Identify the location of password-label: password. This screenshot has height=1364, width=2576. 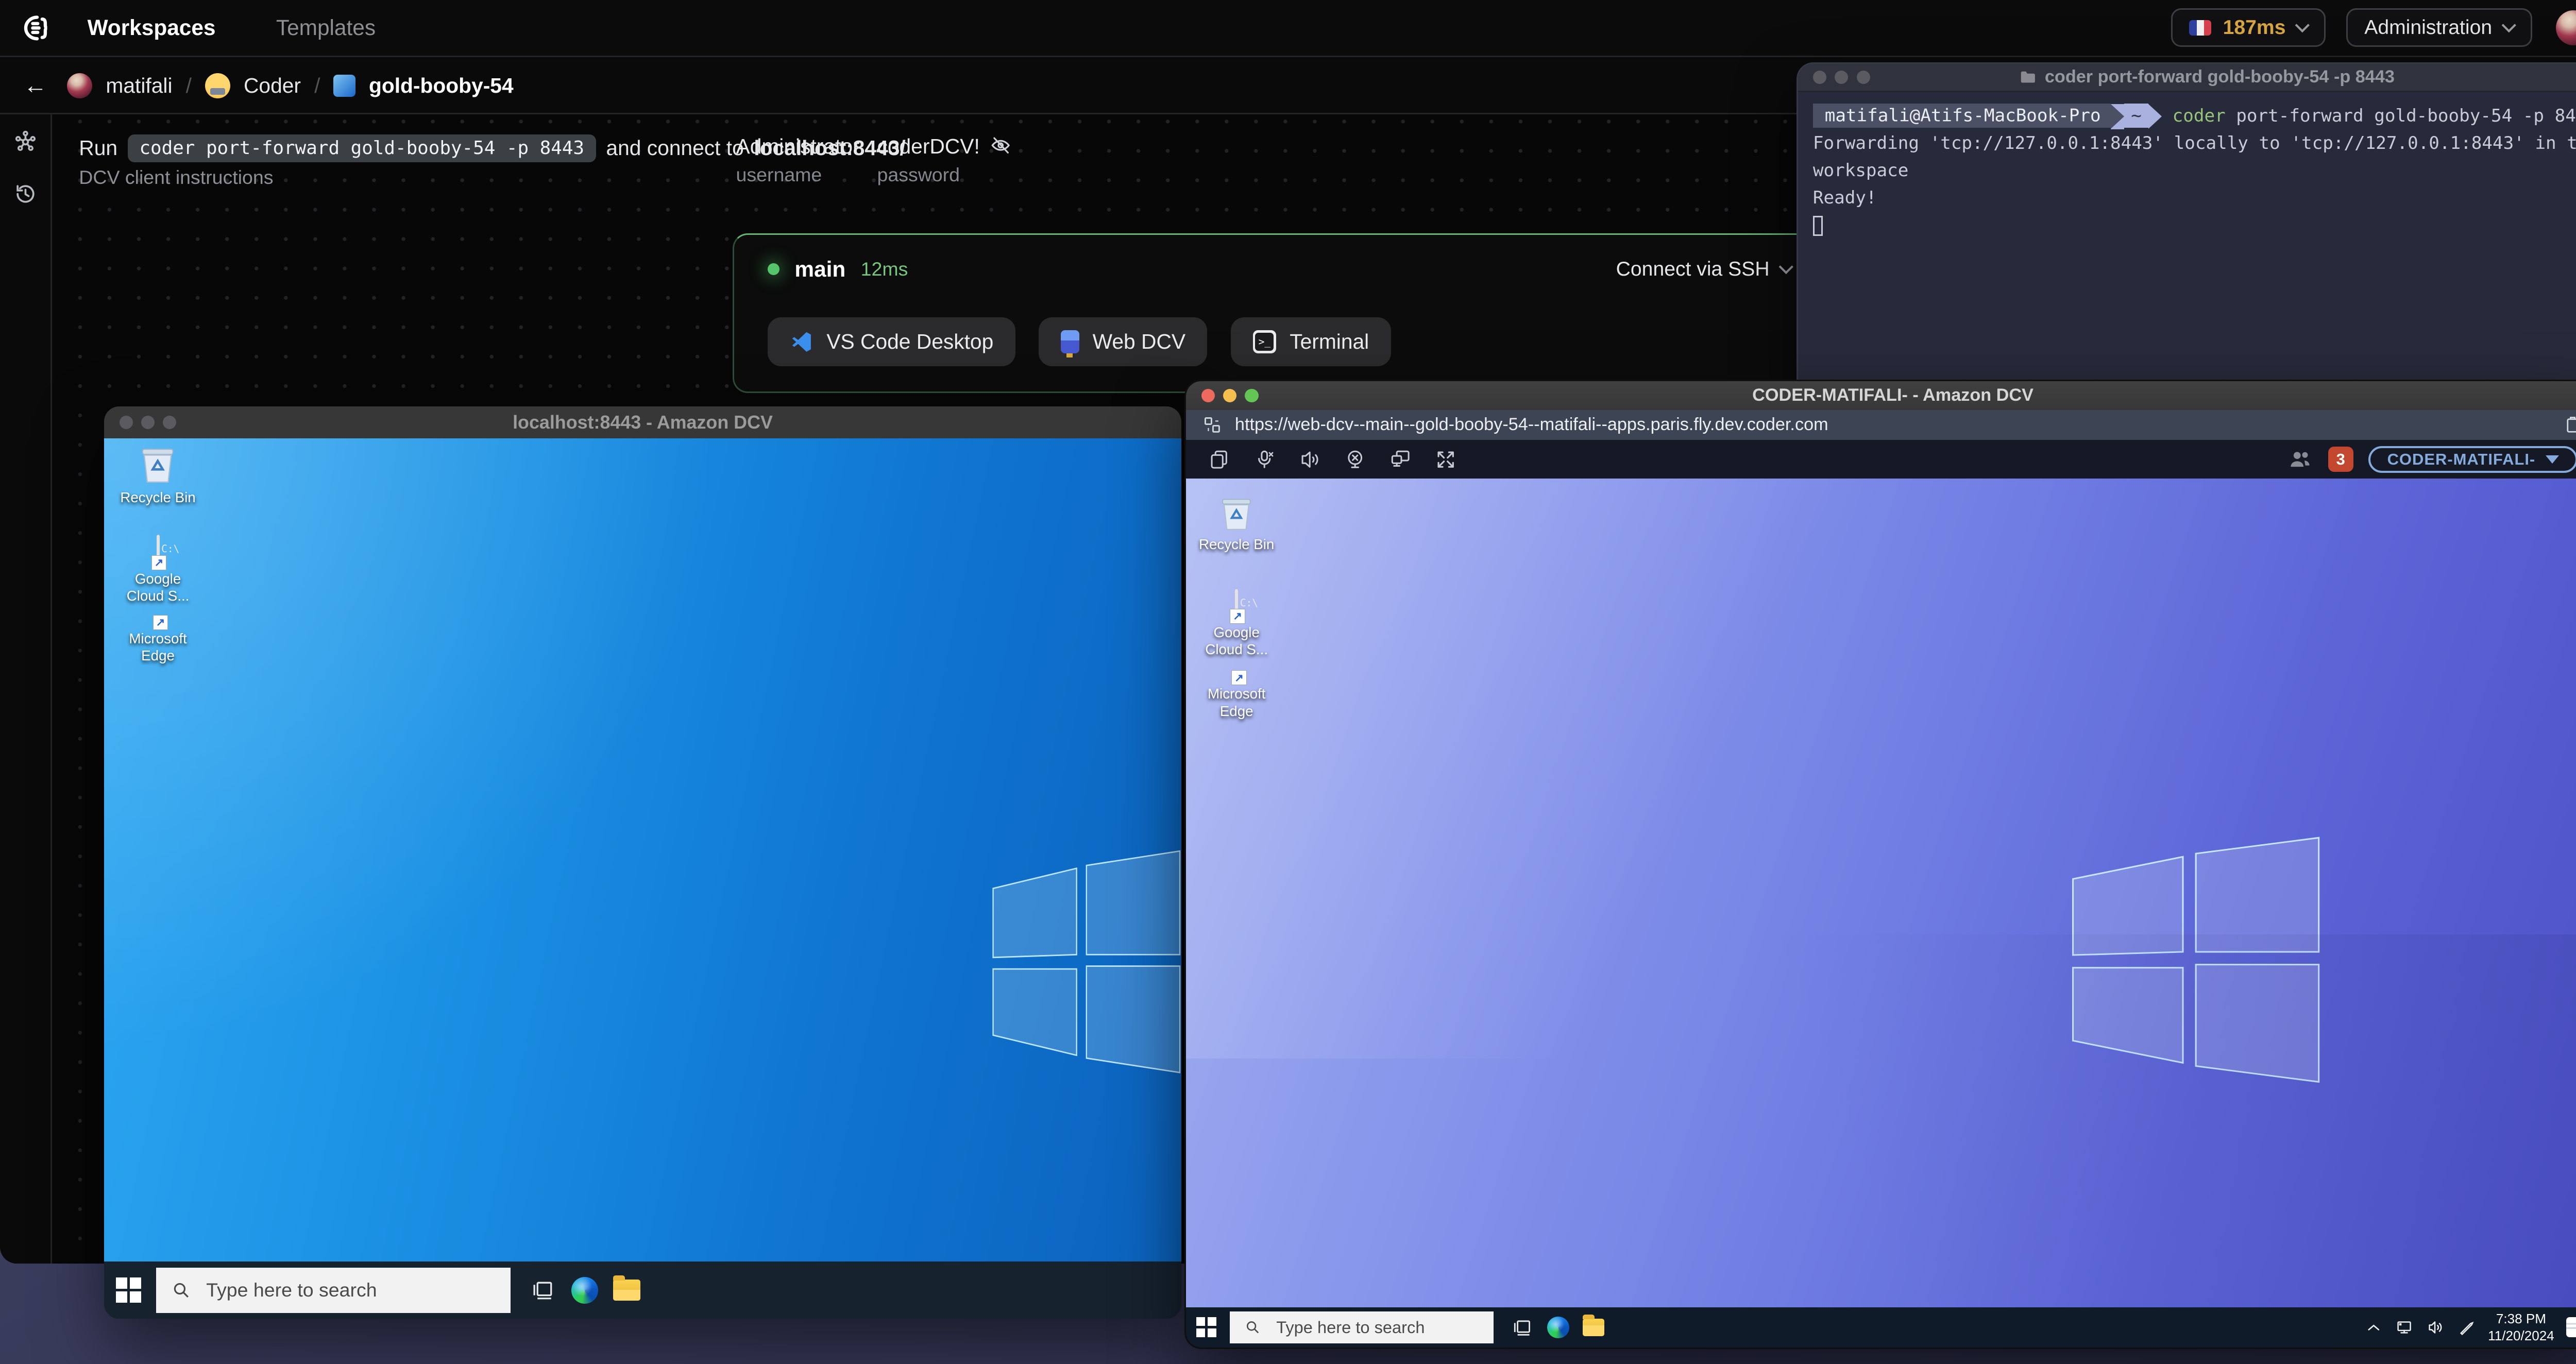
(918, 174).